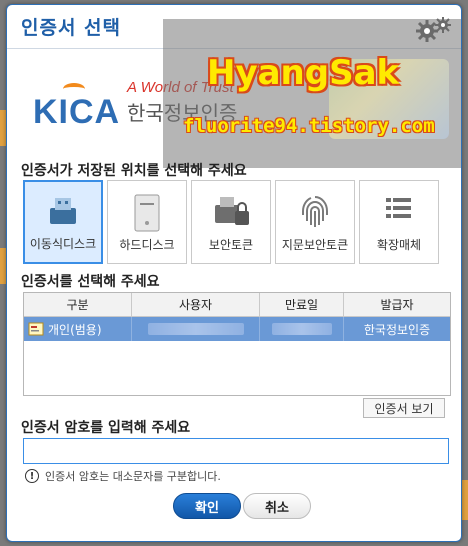 Image resolution: width=468 pixels, height=546 pixels. Describe the element at coordinates (90, 282) in the screenshot. I see `certificate-heading: 인증서를 선택해 주세요` at that location.